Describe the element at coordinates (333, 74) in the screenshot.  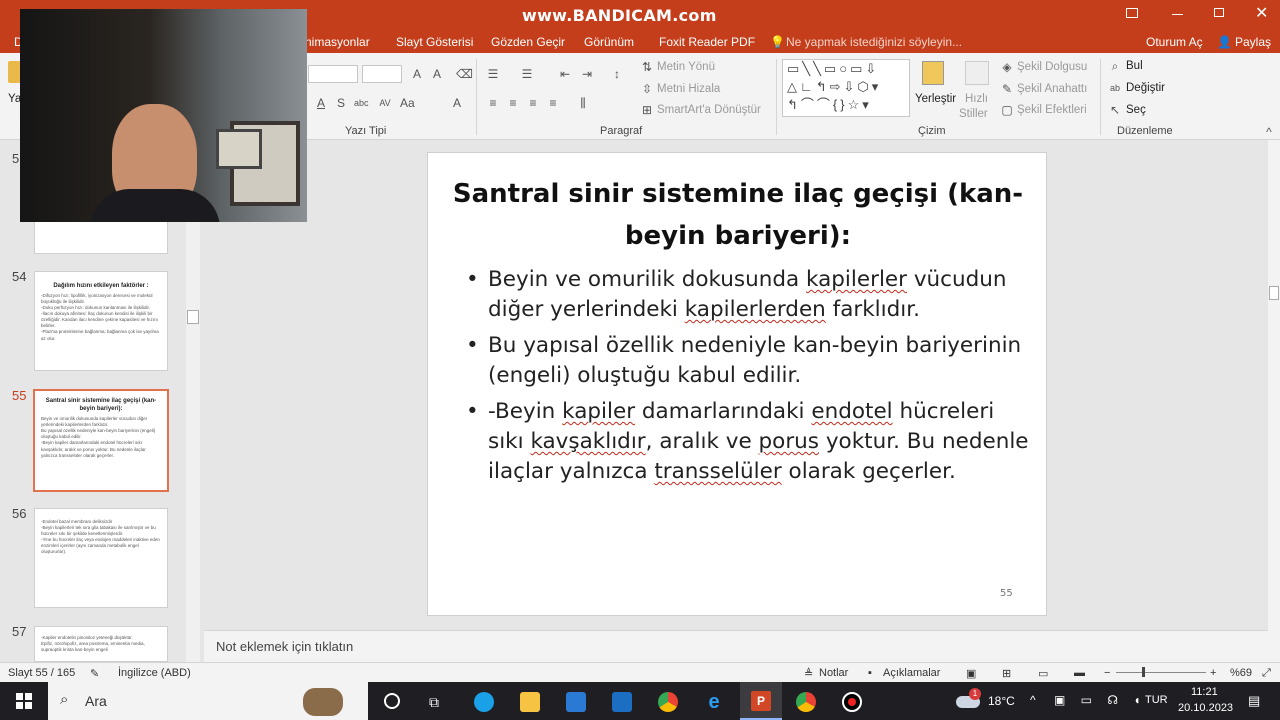
I see `font-name-box` at that location.